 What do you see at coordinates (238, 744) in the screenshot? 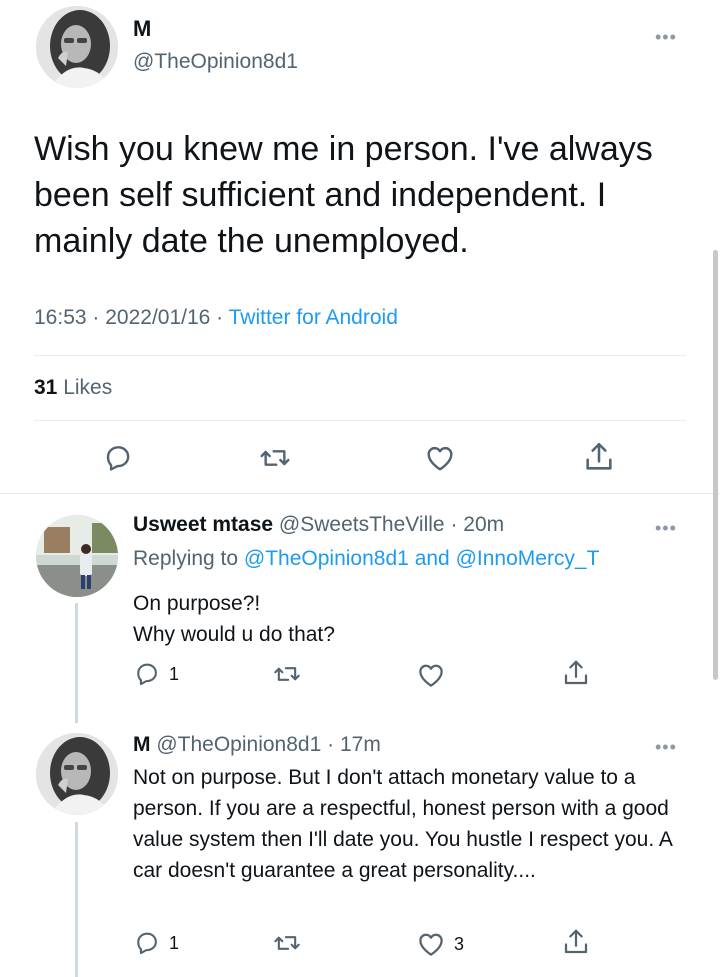
I see `reply2-handle: @TheOpinion8d1` at bounding box center [238, 744].